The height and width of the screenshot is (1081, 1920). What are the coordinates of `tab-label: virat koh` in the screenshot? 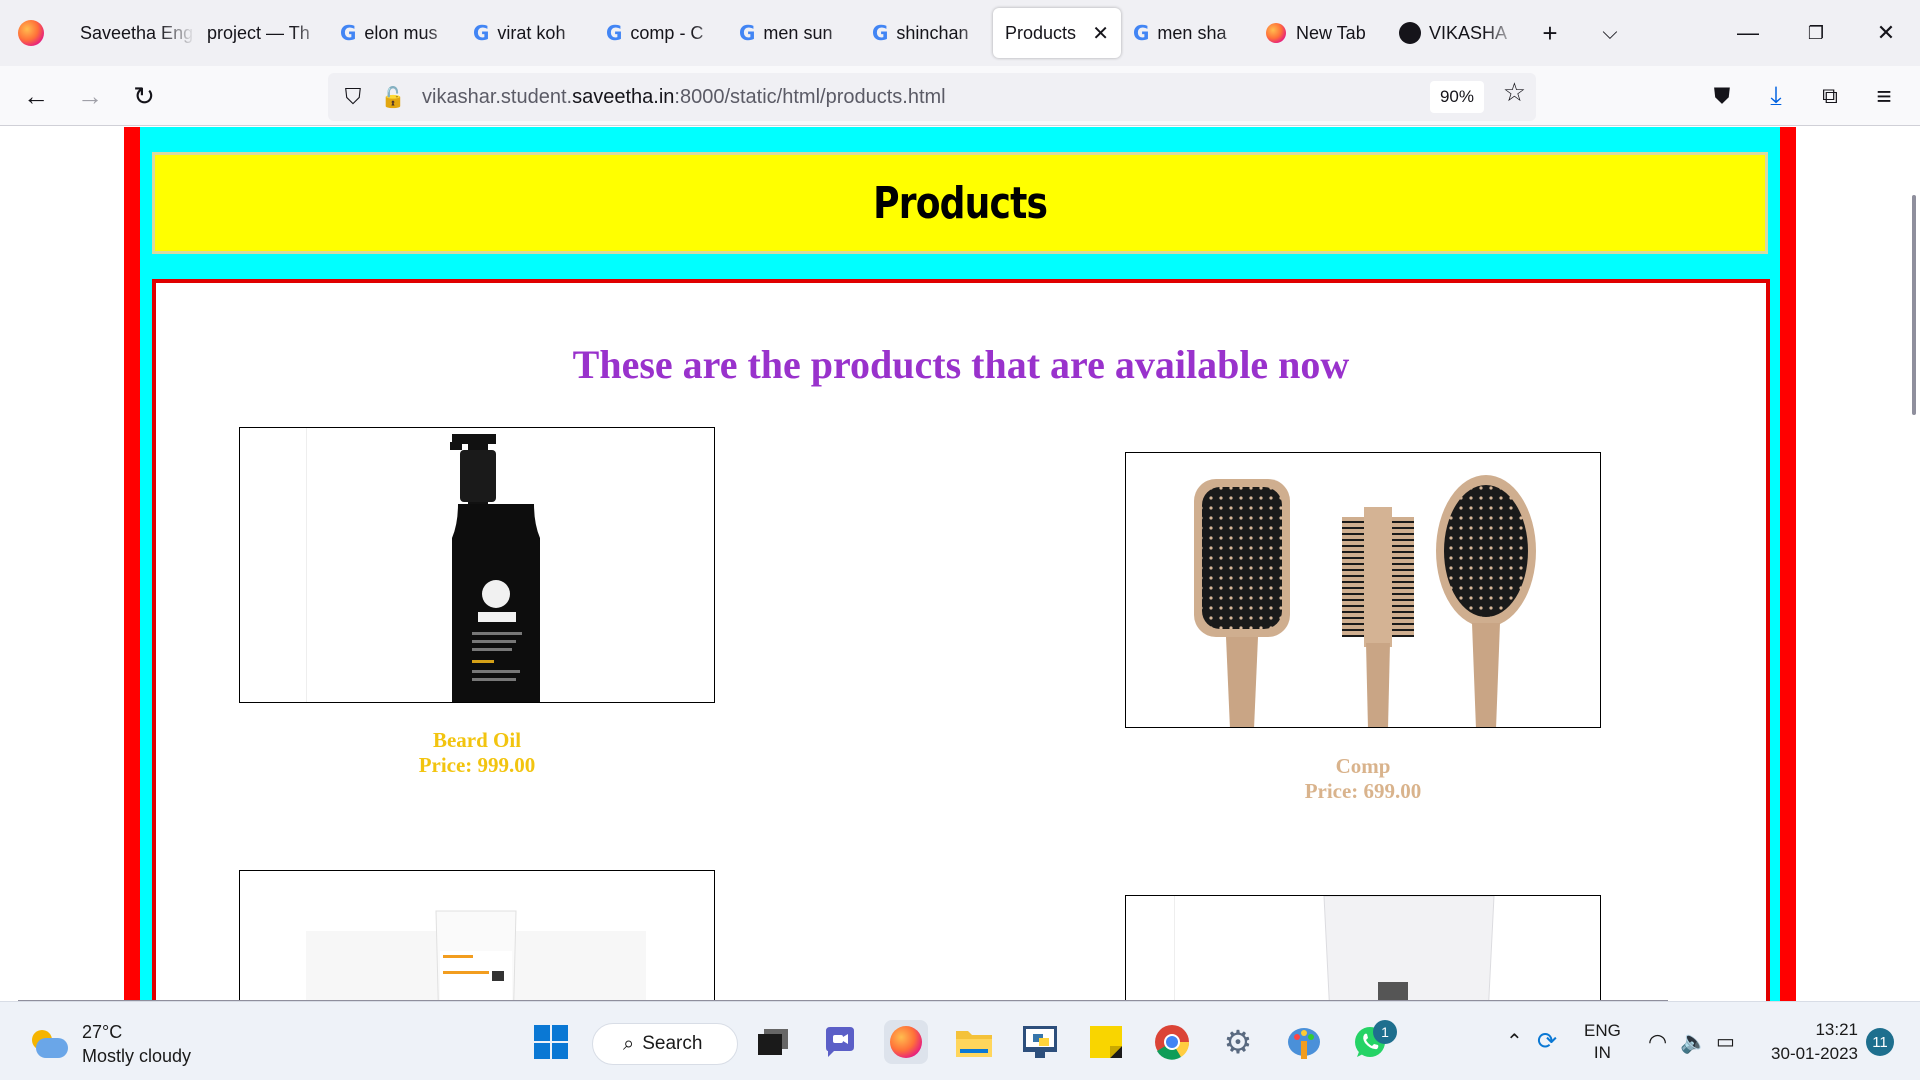 It's located at (531, 32).